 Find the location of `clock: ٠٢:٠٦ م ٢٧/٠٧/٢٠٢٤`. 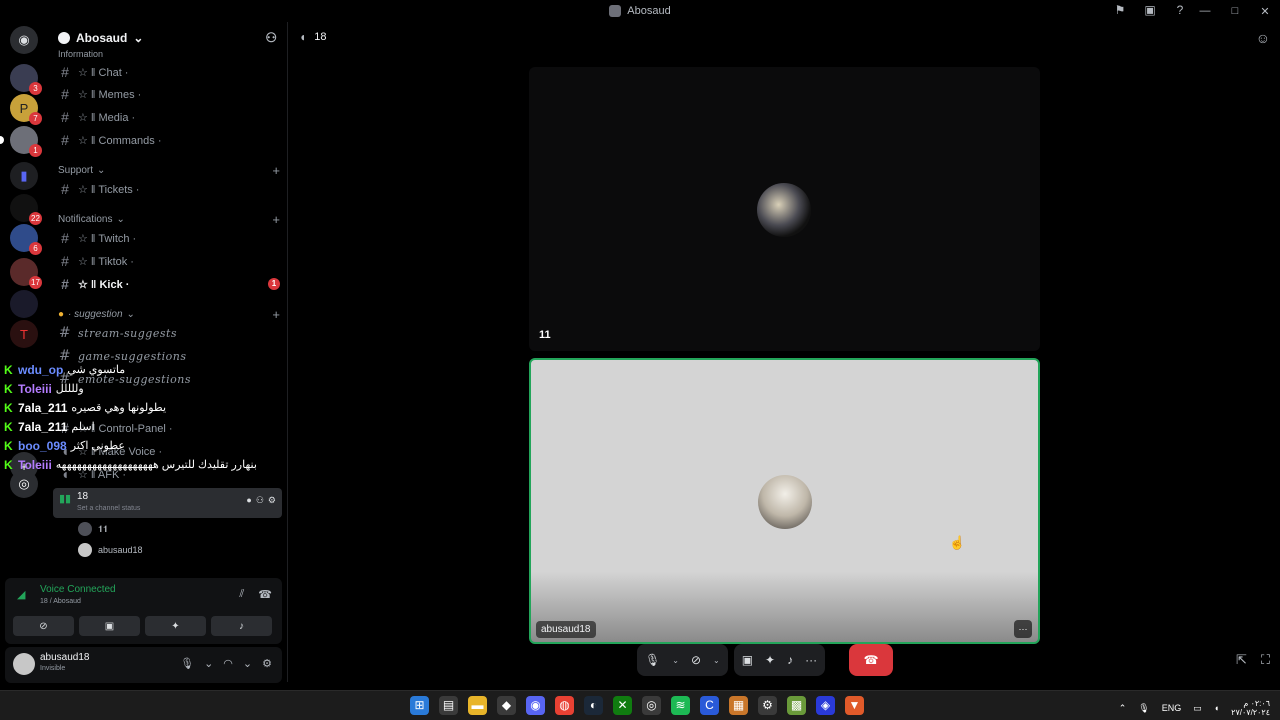

clock: ٠٢:٠٦ م ٢٧/٠٧/٢٠٢٤ is located at coordinates (1250, 708).